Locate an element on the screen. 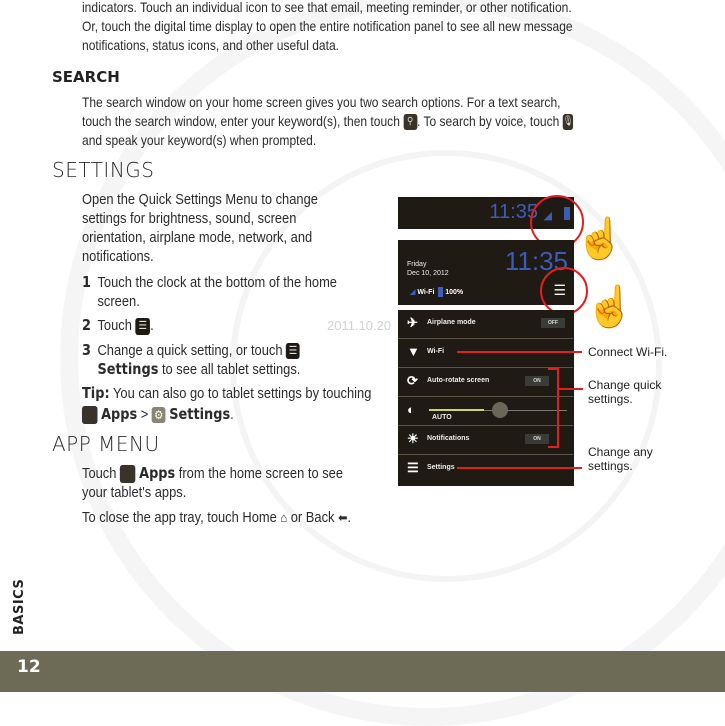 This screenshot has width=725, height=726. auto-rotate-toggle: ON is located at coordinates (537, 381).